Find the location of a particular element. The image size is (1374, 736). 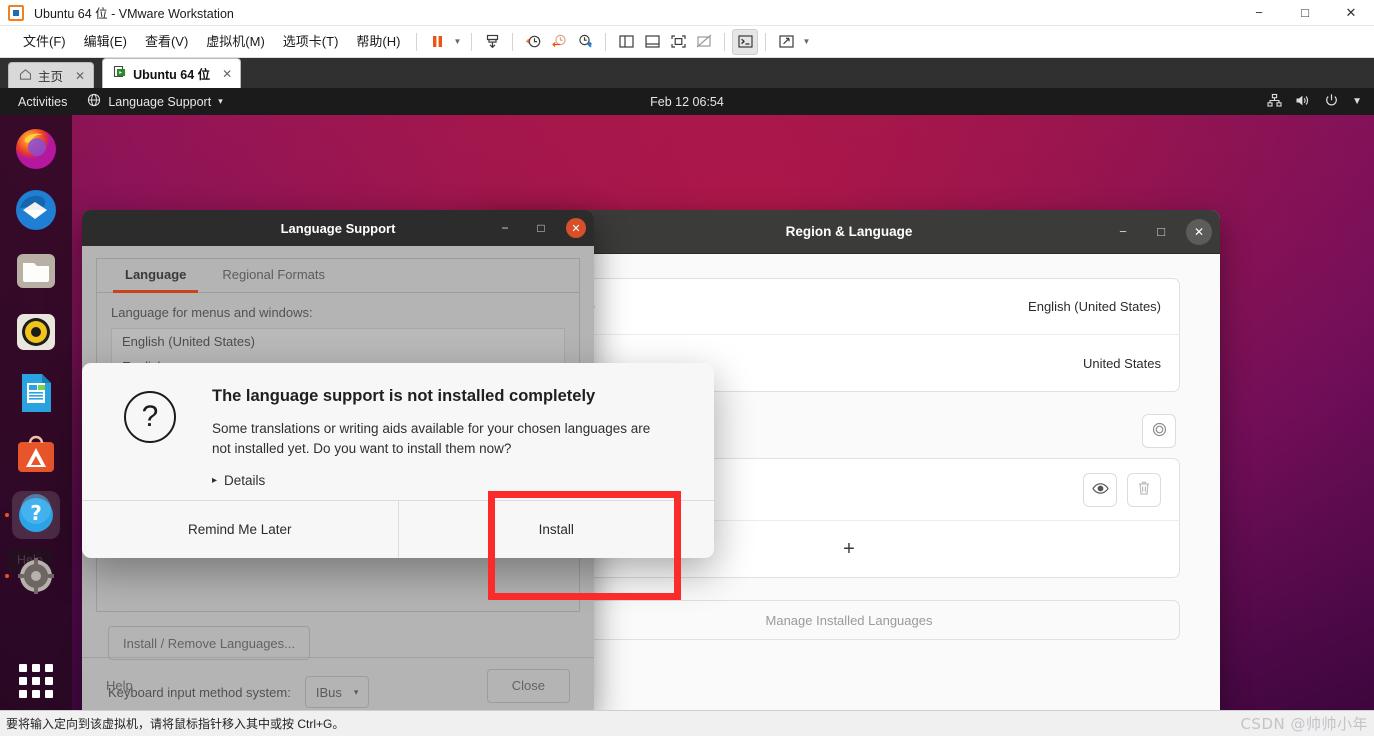

watermark: CSDN @帅帅小年 is located at coordinates (1304, 724).